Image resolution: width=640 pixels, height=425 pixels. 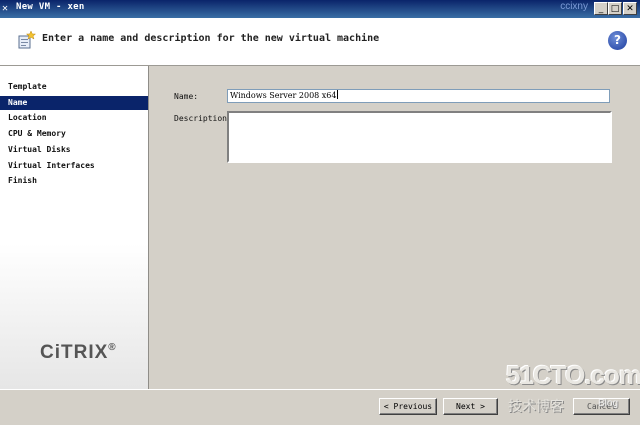 What do you see at coordinates (617, 40) in the screenshot?
I see `help-button: ?` at bounding box center [617, 40].